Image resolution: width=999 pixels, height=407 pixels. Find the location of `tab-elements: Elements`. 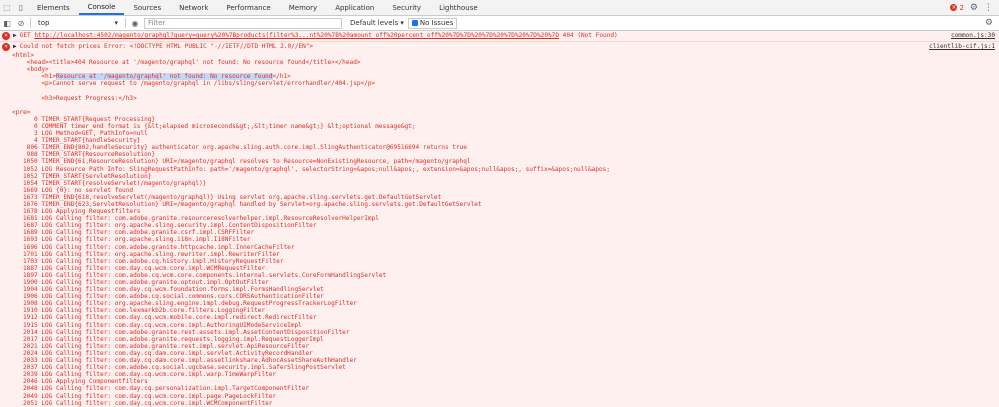

tab-elements: Elements is located at coordinates (53, 7).